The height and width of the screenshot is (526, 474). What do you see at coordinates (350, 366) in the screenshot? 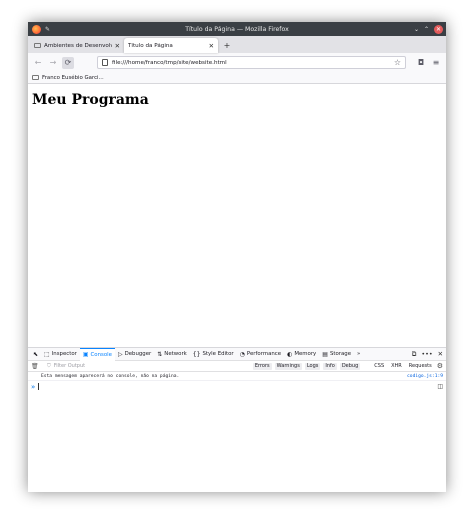
I see `filter-debug: Debug` at bounding box center [350, 366].